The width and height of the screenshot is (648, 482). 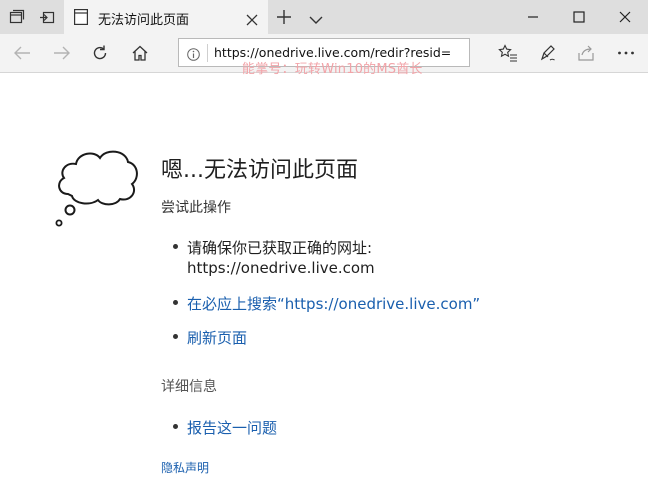 I want to click on title-bar: 无法访问此页面, so click(x=324, y=17).